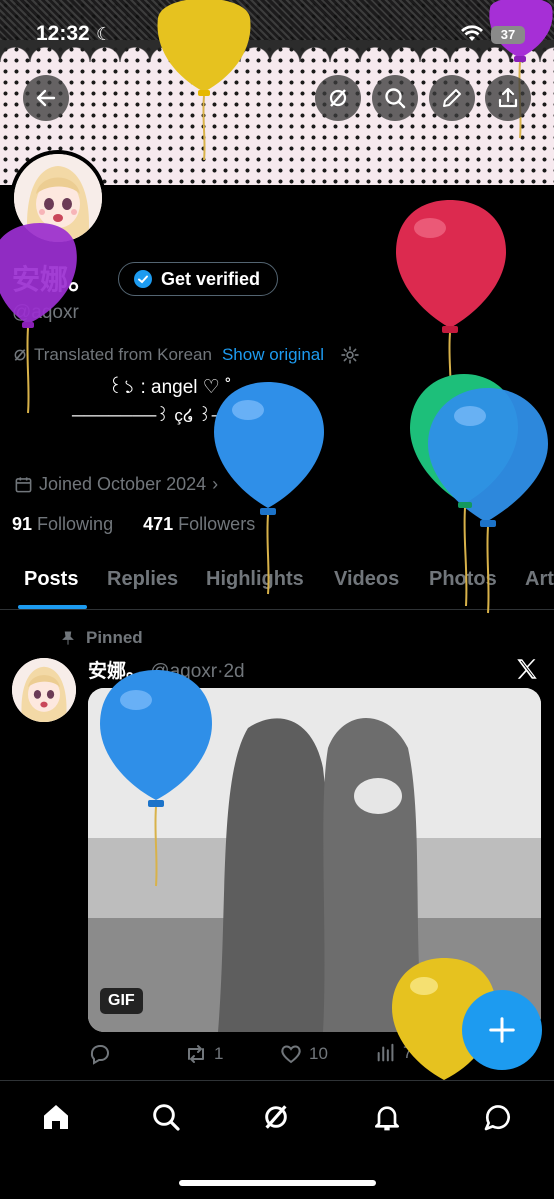  I want to click on pinned-label-row: Pinned, so click(101, 638).